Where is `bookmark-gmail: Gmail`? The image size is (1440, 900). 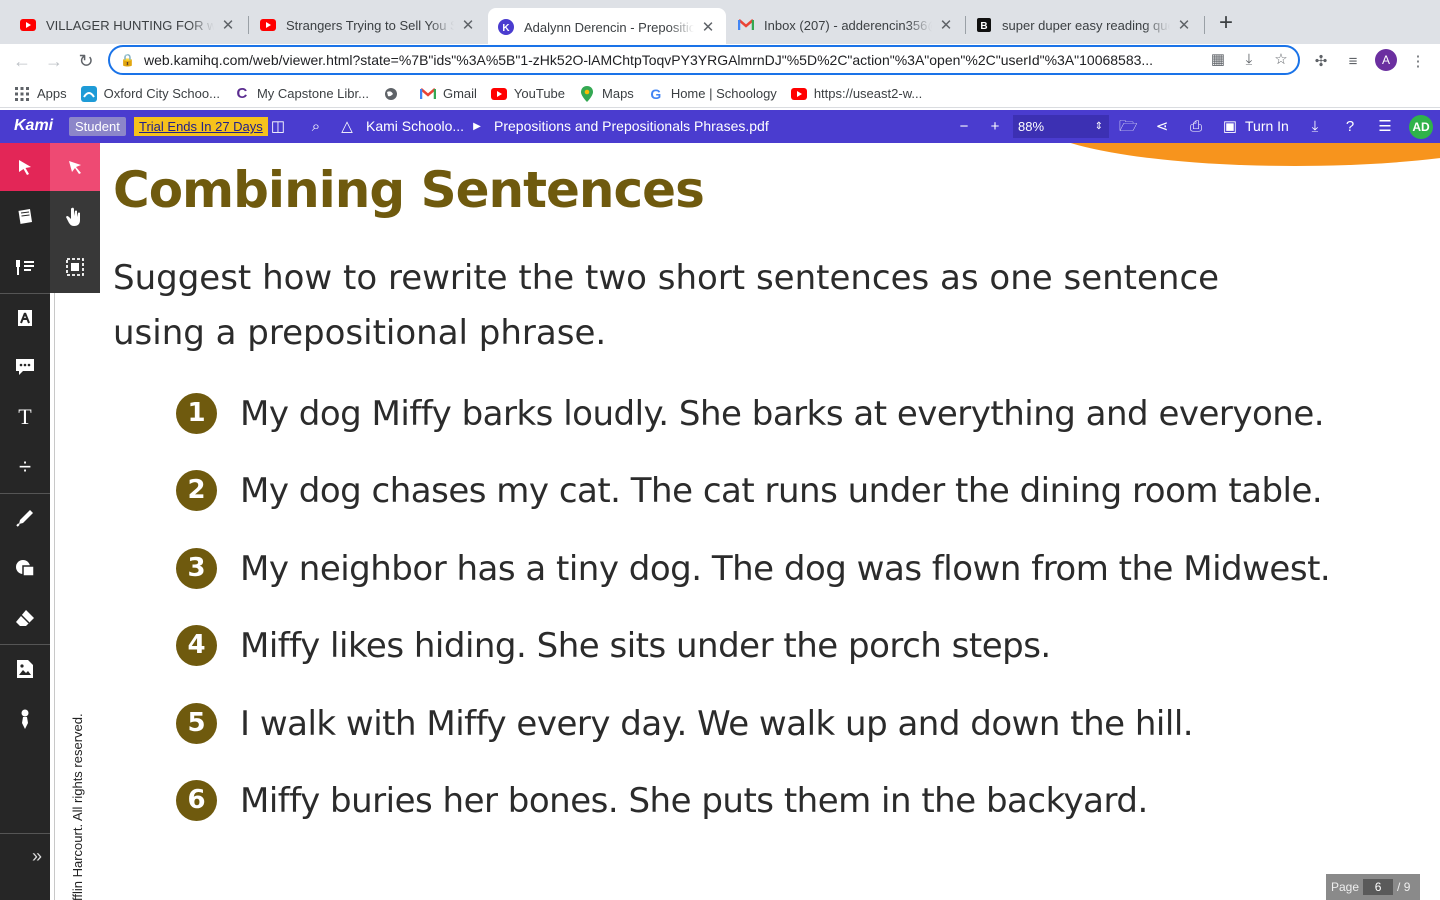
bookmark-gmail: Gmail is located at coordinates (448, 94).